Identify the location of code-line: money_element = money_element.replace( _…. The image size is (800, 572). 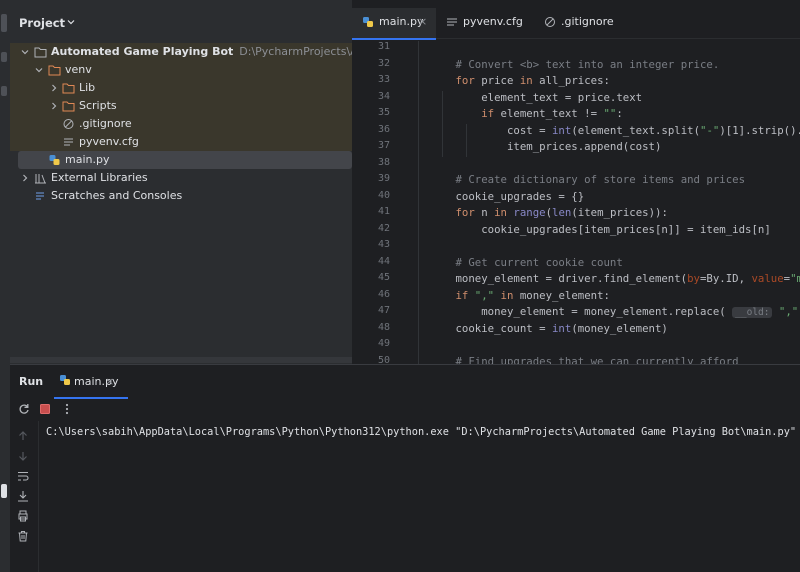
(602, 311).